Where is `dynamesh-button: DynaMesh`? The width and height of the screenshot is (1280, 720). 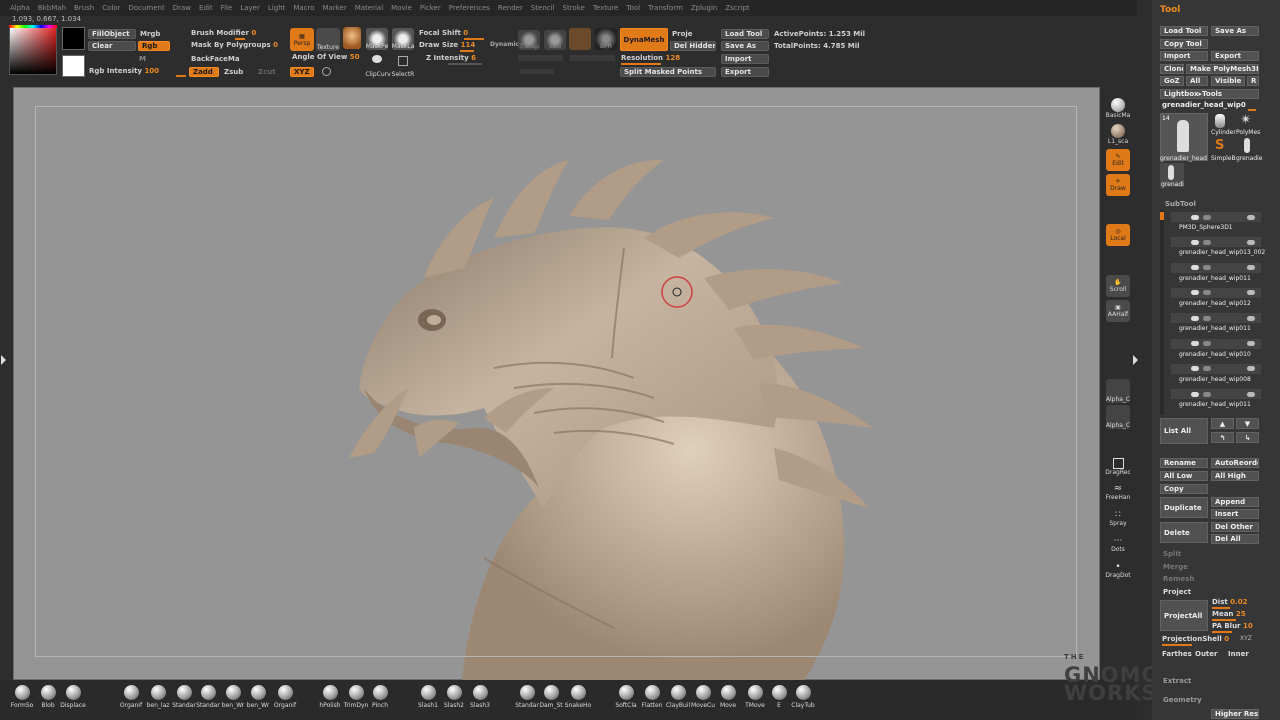 dynamesh-button: DynaMesh is located at coordinates (644, 39).